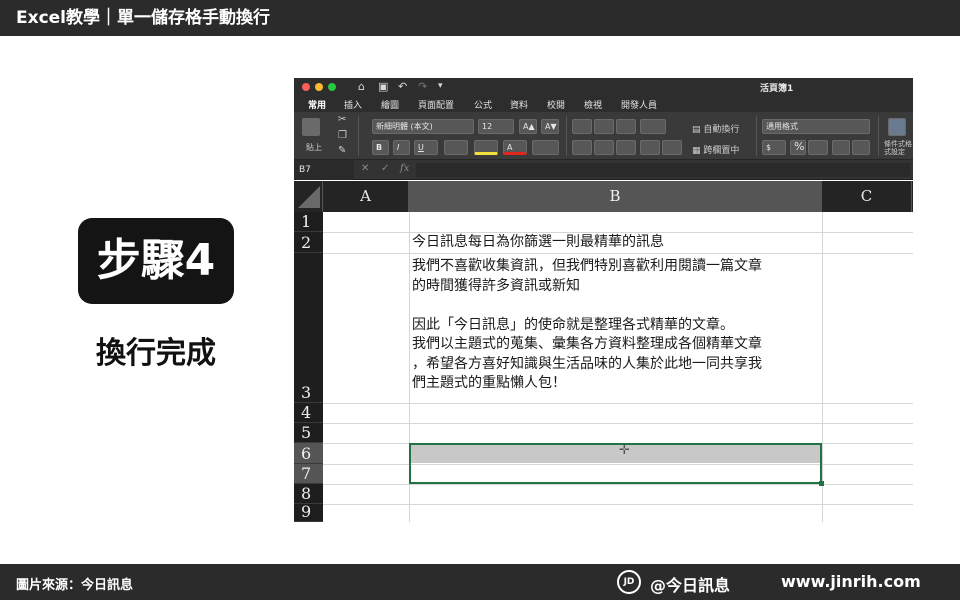  What do you see at coordinates (798, 147) in the screenshot?
I see `percent-button: %` at bounding box center [798, 147].